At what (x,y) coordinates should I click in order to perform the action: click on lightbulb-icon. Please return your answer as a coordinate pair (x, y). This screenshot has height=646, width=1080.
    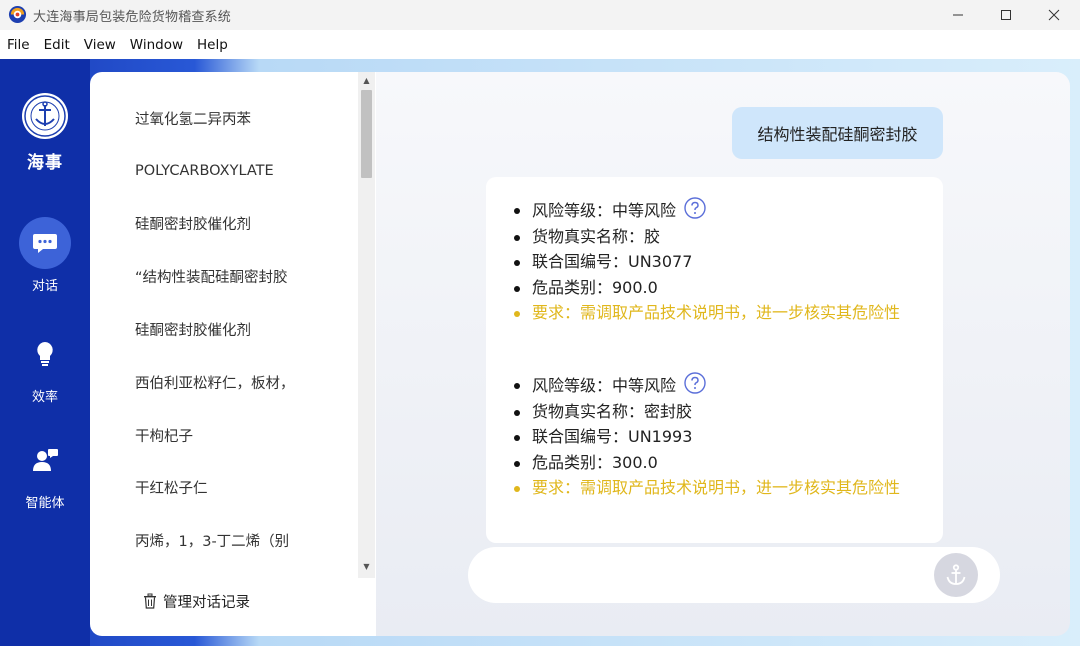
    Looking at the image, I should click on (45, 354).